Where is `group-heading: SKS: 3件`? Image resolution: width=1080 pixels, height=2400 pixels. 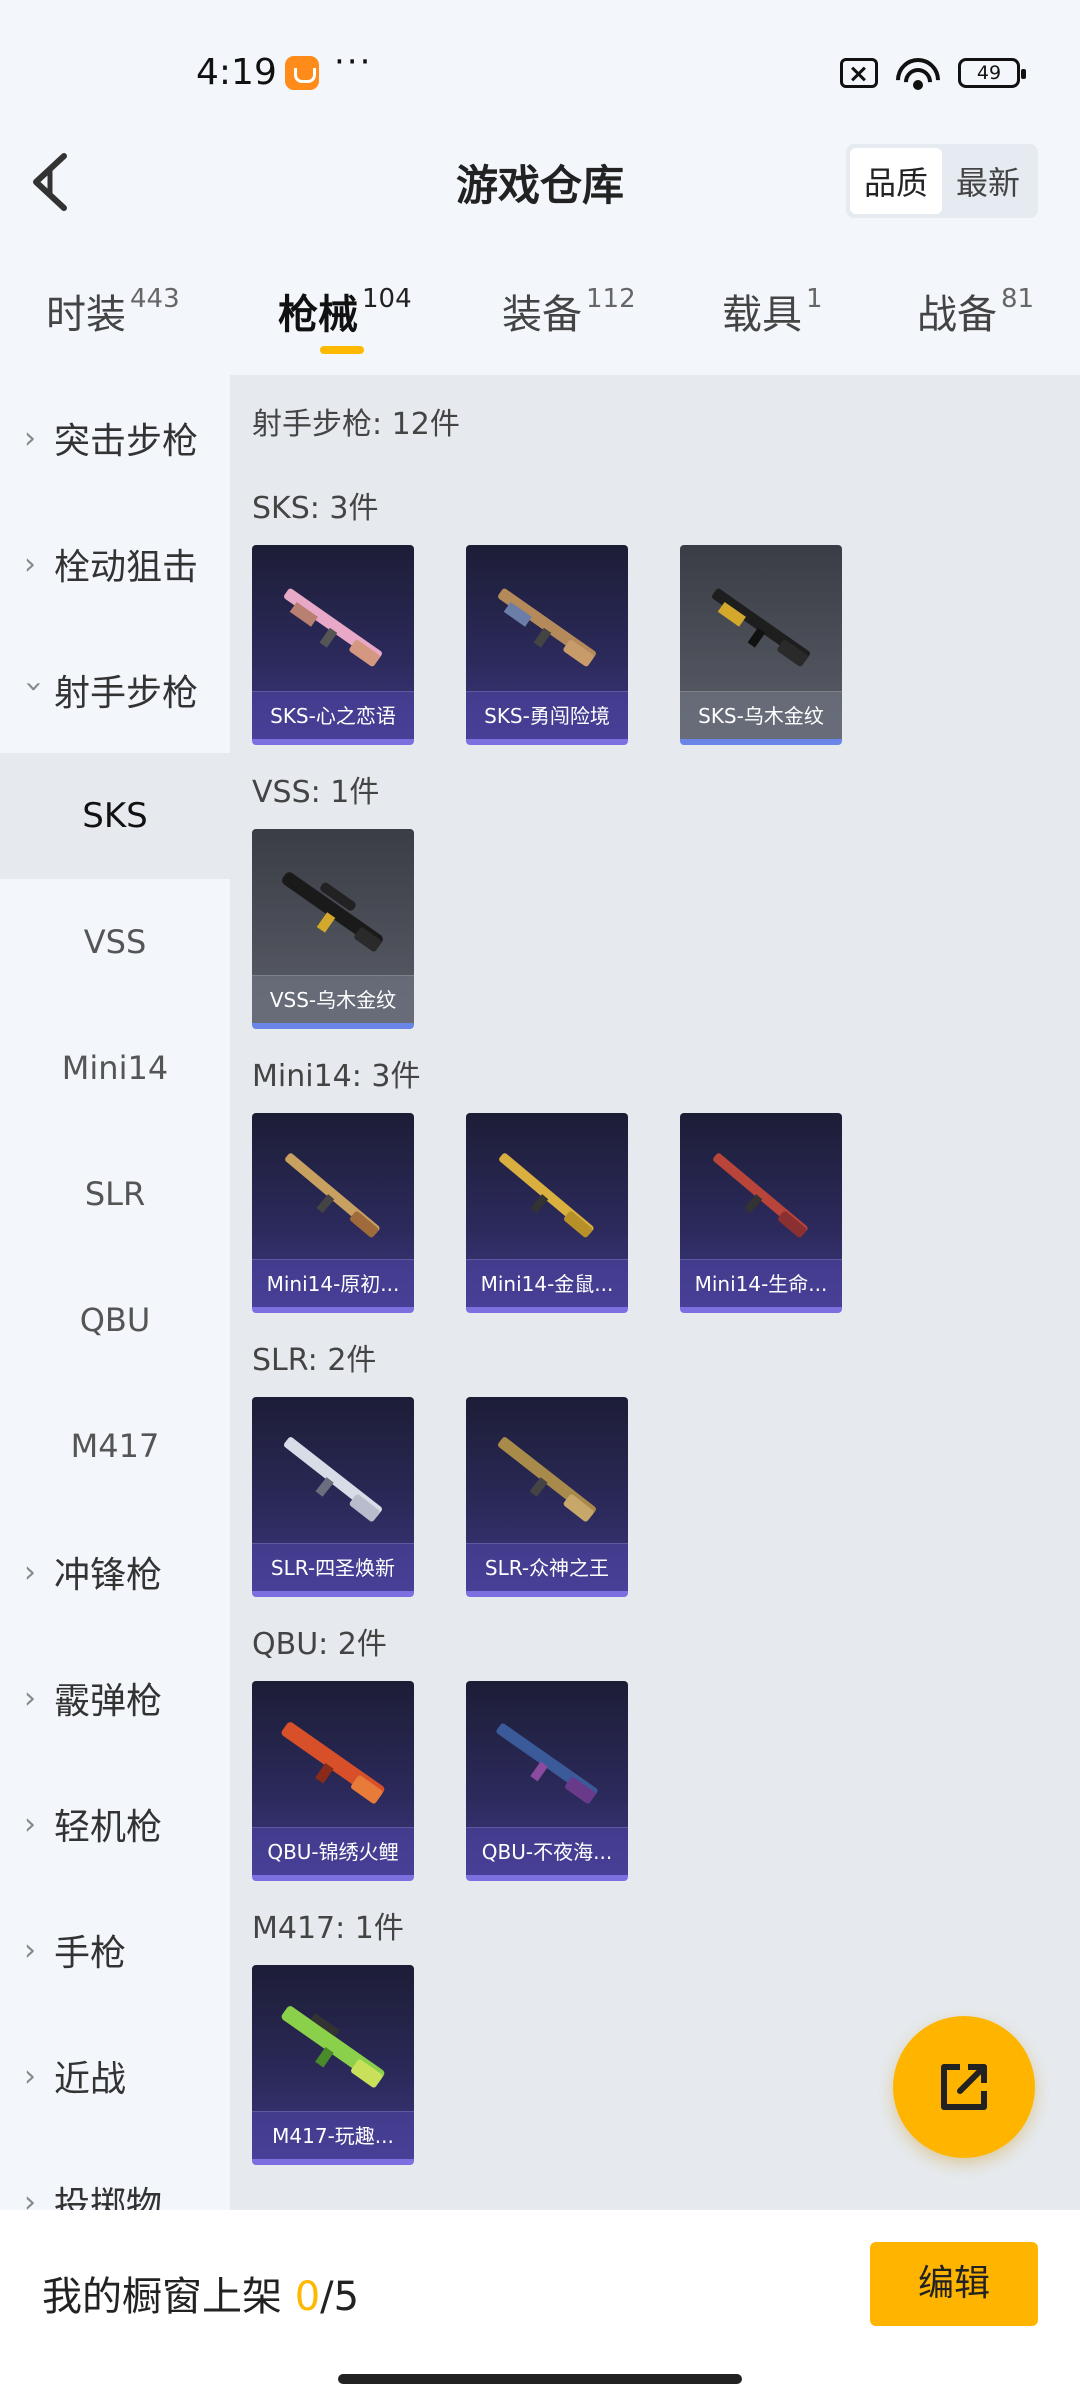
group-heading: SKS: 3件 is located at coordinates (315, 508).